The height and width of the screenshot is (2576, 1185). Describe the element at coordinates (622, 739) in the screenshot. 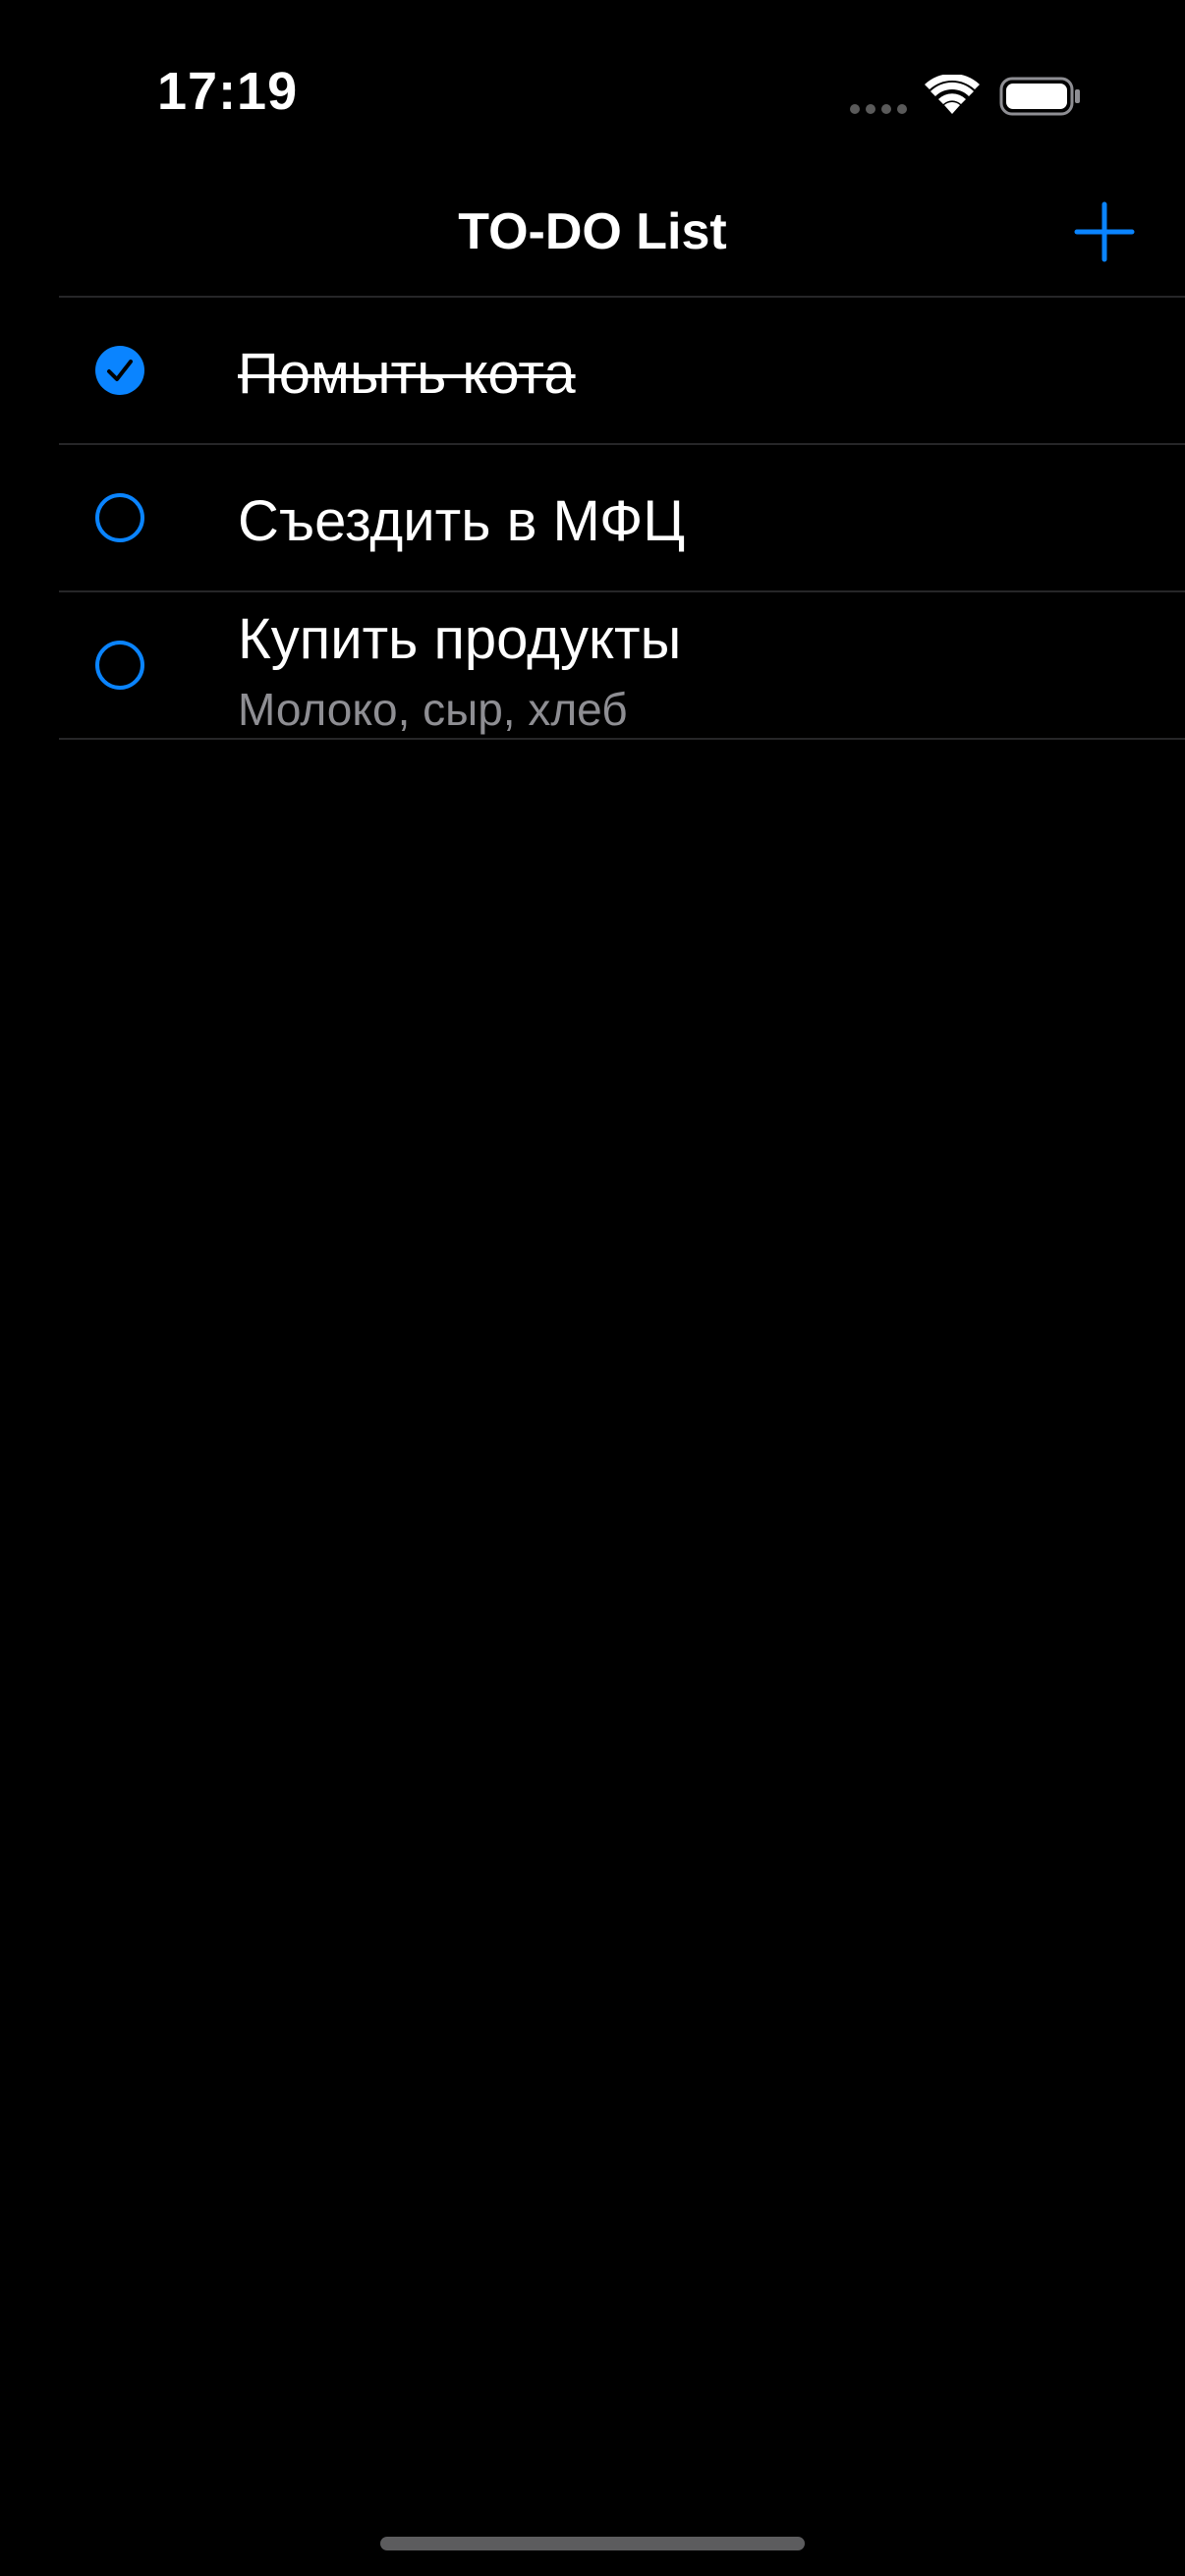

I see `separator` at that location.